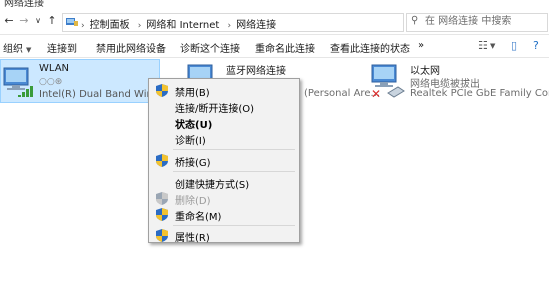 This screenshot has width=549, height=305. Describe the element at coordinates (274, 5) in the screenshot. I see `title-bar: 网络连接` at that location.